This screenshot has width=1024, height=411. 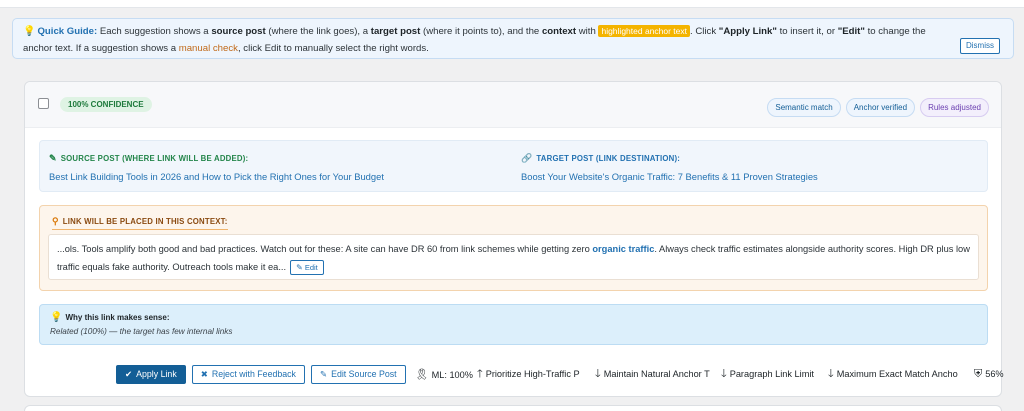 I want to click on context-label-underline, so click(x=140, y=229).